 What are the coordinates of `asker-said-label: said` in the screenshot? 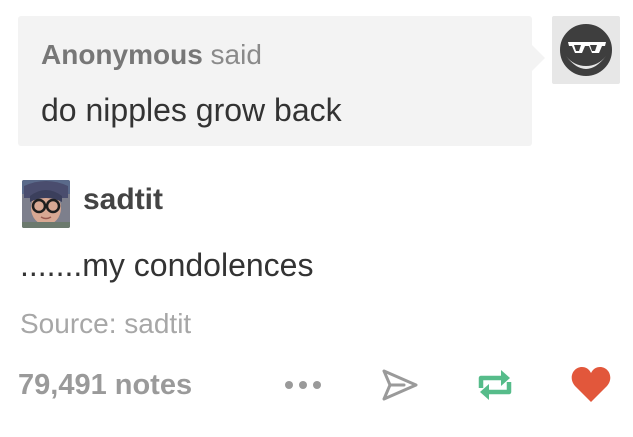 It's located at (232, 54).